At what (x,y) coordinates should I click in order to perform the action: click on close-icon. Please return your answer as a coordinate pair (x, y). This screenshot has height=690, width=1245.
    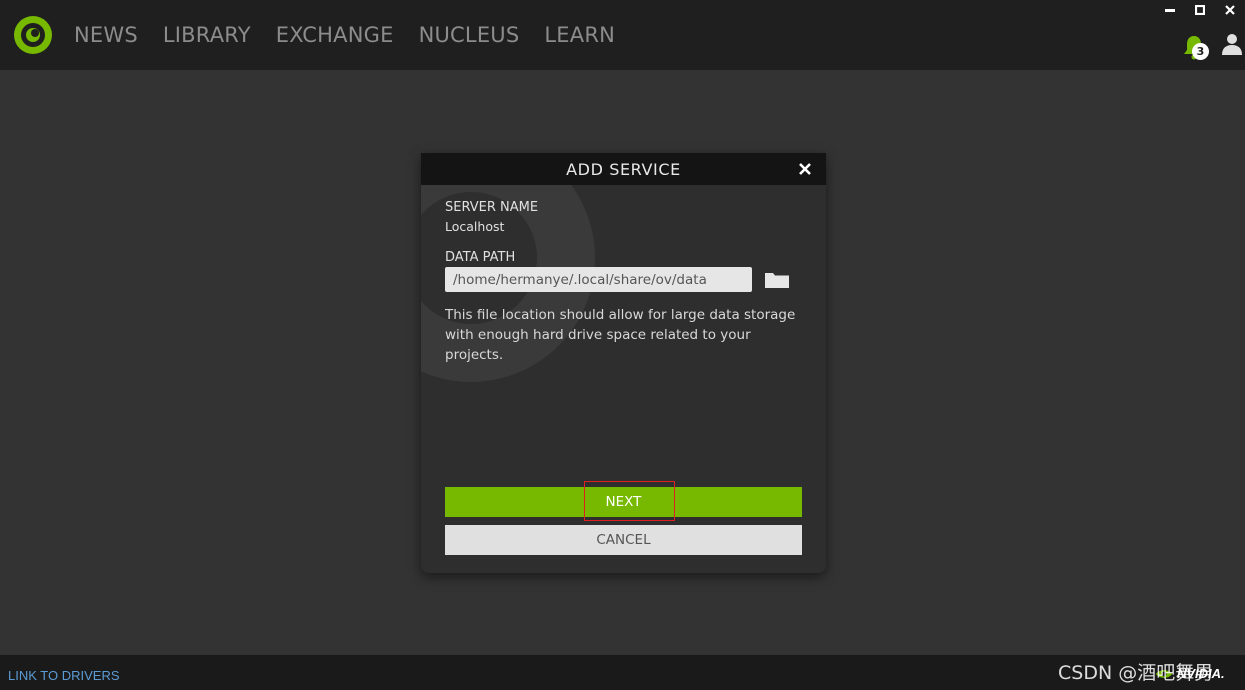
    Looking at the image, I should click on (805, 169).